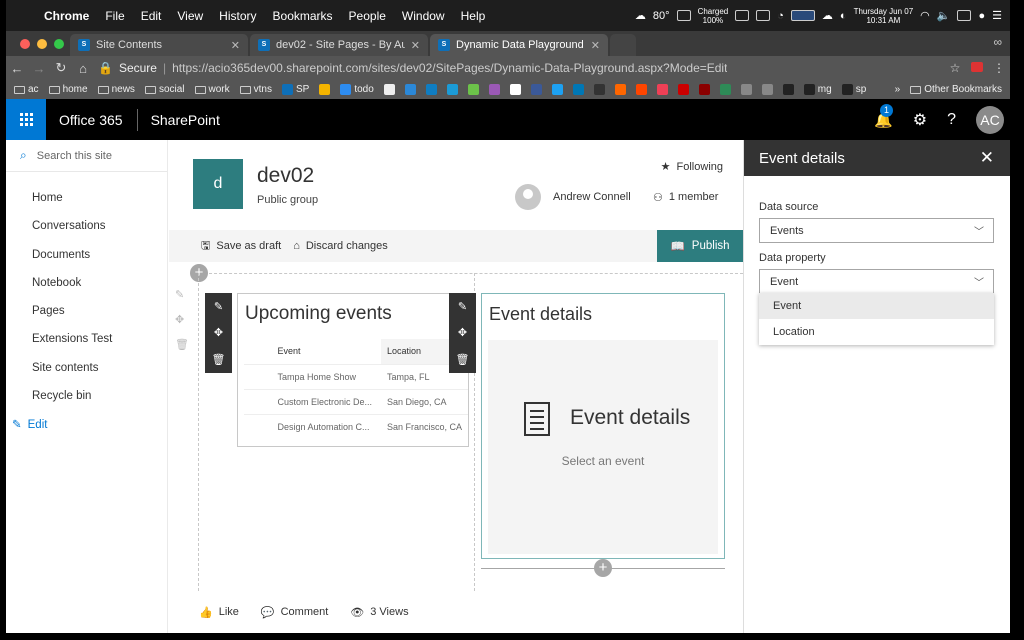 Image resolution: width=1024 pixels, height=640 pixels. I want to click on battery-icon, so click(683, 15).